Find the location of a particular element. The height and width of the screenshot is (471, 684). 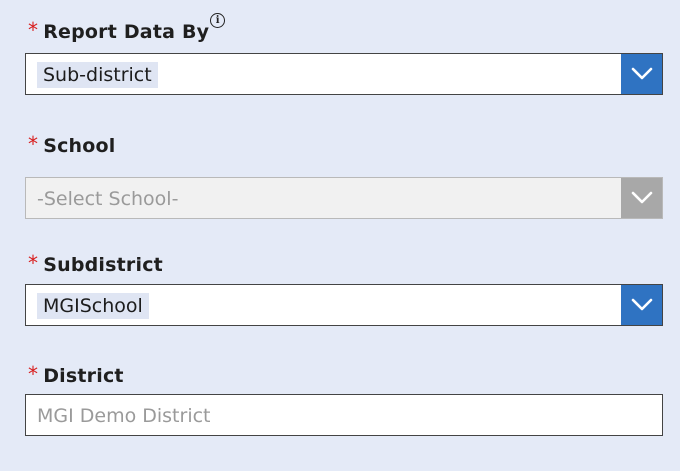

subdistrict-select: MGISchool is located at coordinates (344, 305).